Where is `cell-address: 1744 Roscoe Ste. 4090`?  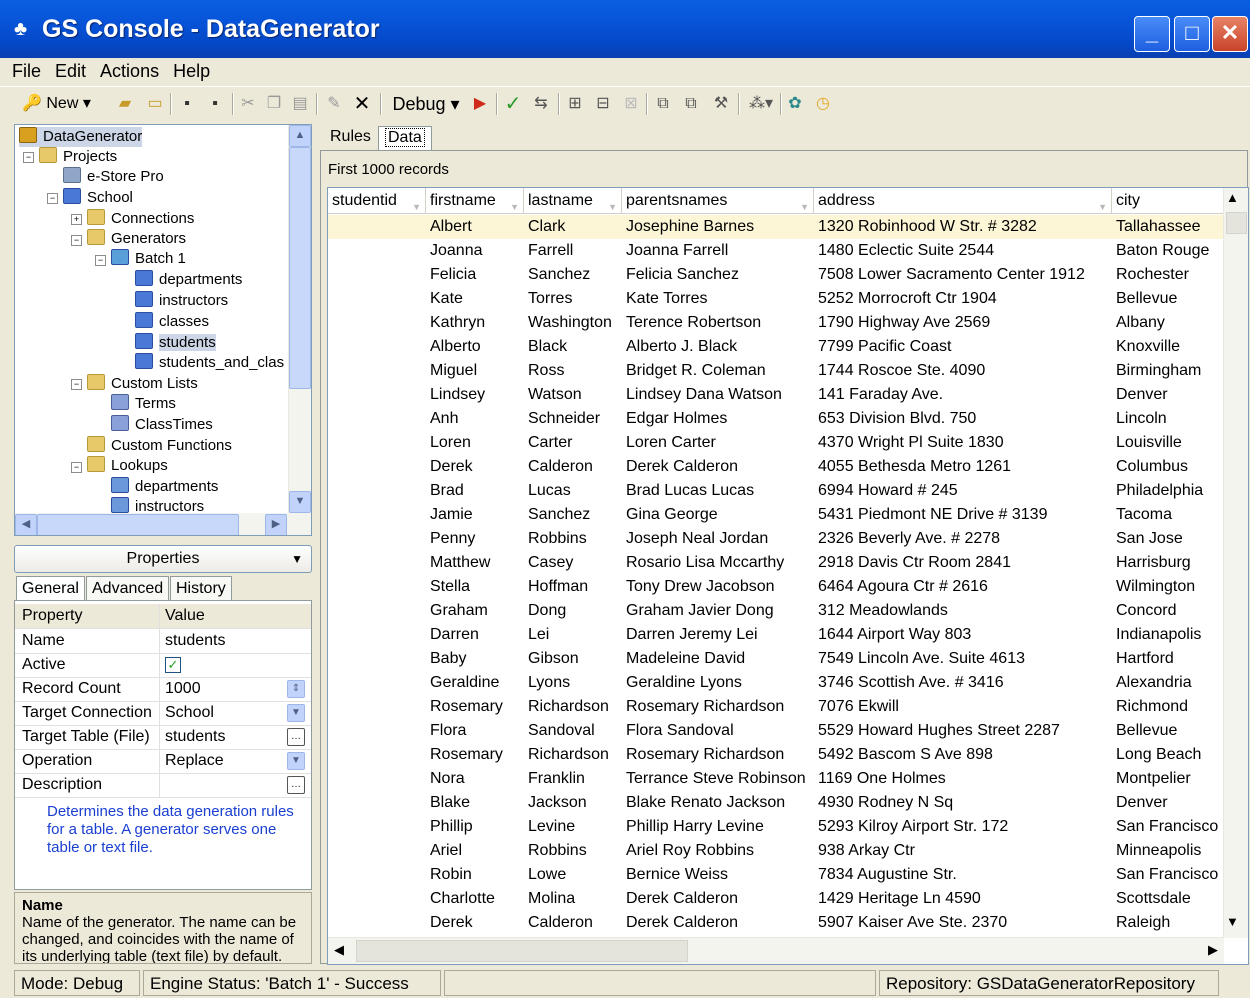
cell-address: 1744 Roscoe Ste. 4090 is located at coordinates (964, 371).